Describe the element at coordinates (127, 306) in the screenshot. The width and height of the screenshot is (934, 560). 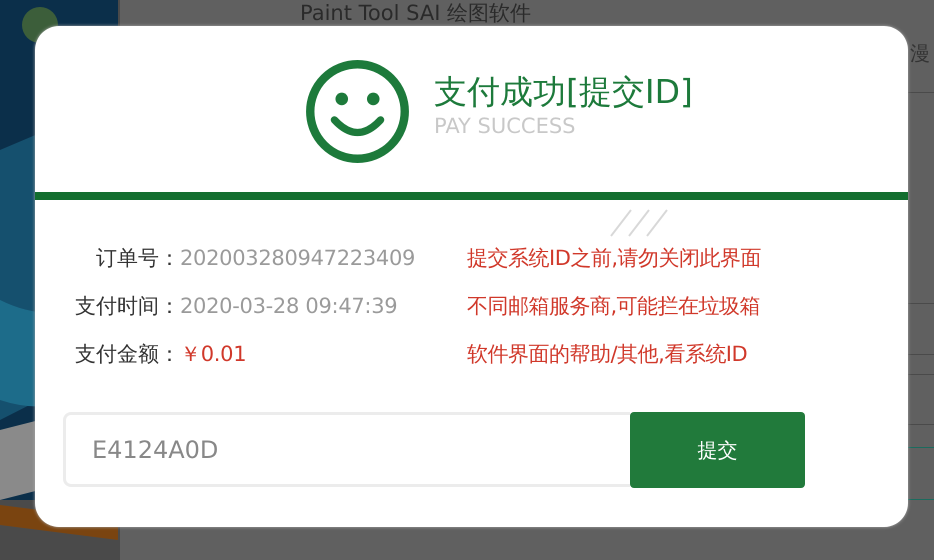
I see `detail-label: 支付时间：` at that location.